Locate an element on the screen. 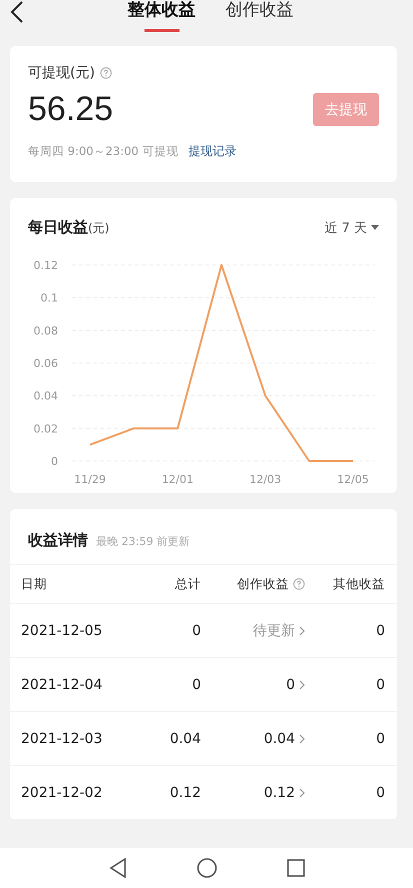 This screenshot has width=413, height=888. x-axis-label: 12/01 is located at coordinates (178, 479).